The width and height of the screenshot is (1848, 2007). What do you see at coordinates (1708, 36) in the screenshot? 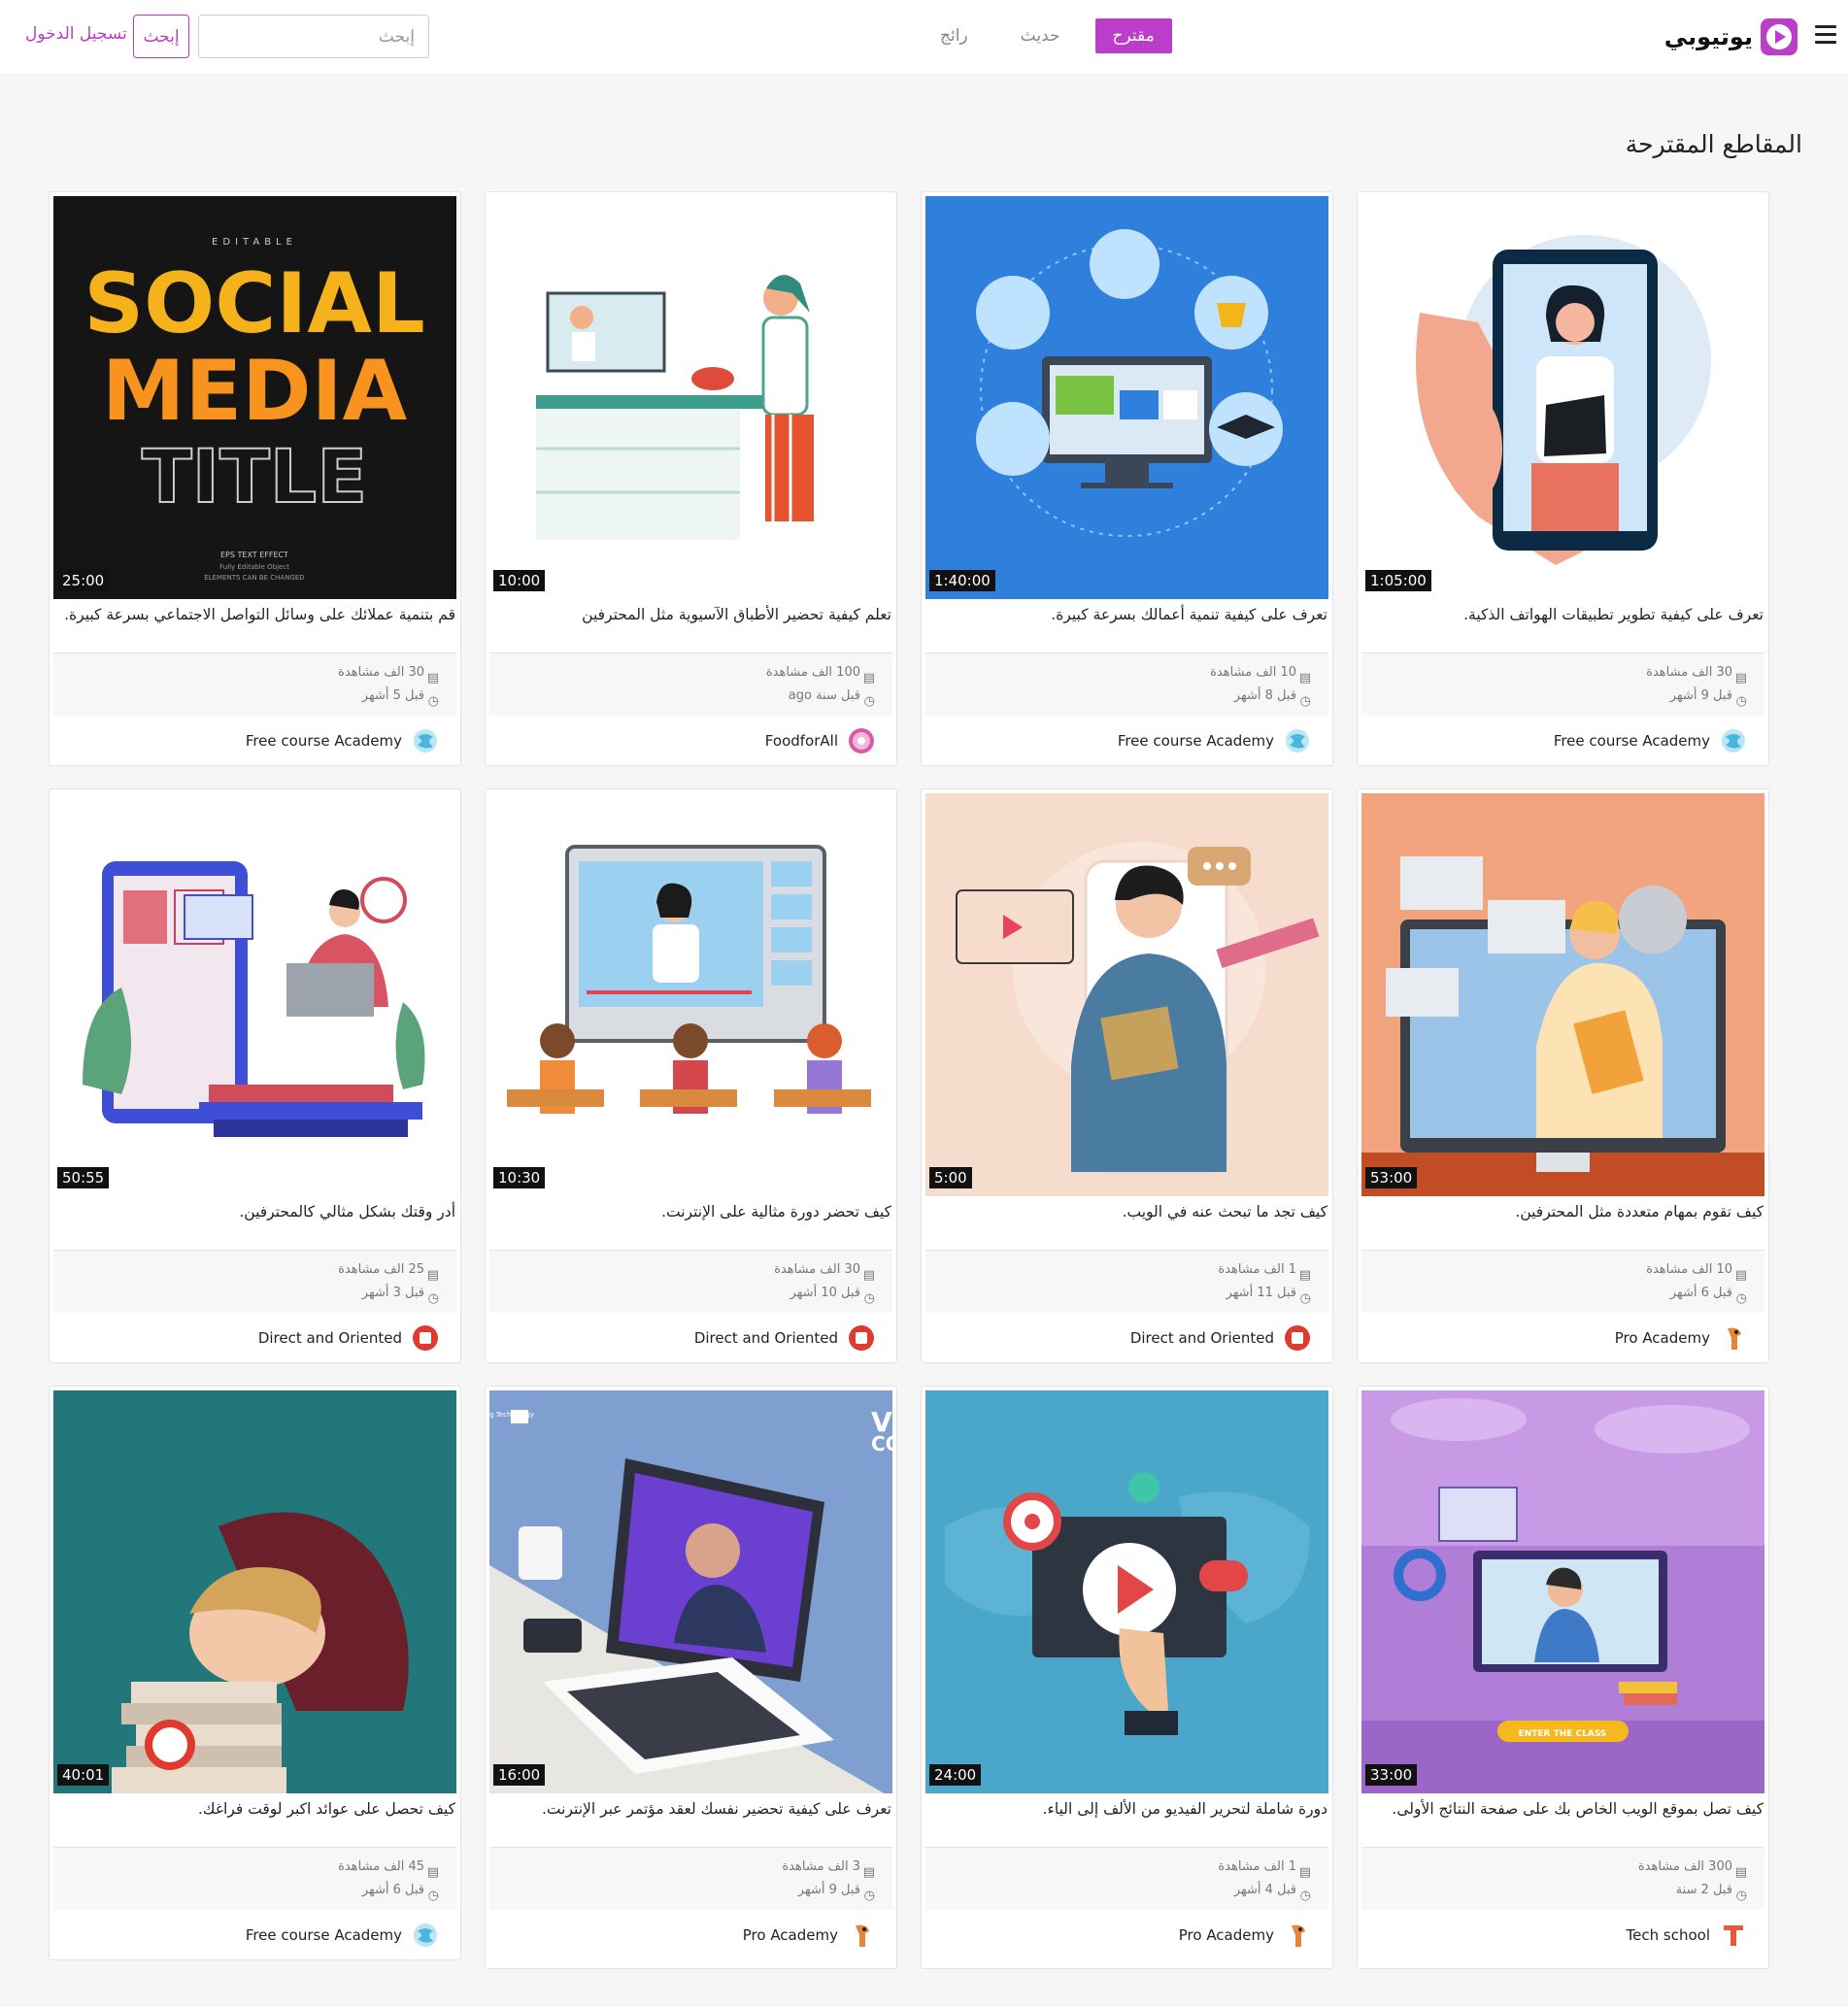
I see `brand-name: يوتيوبي` at bounding box center [1708, 36].